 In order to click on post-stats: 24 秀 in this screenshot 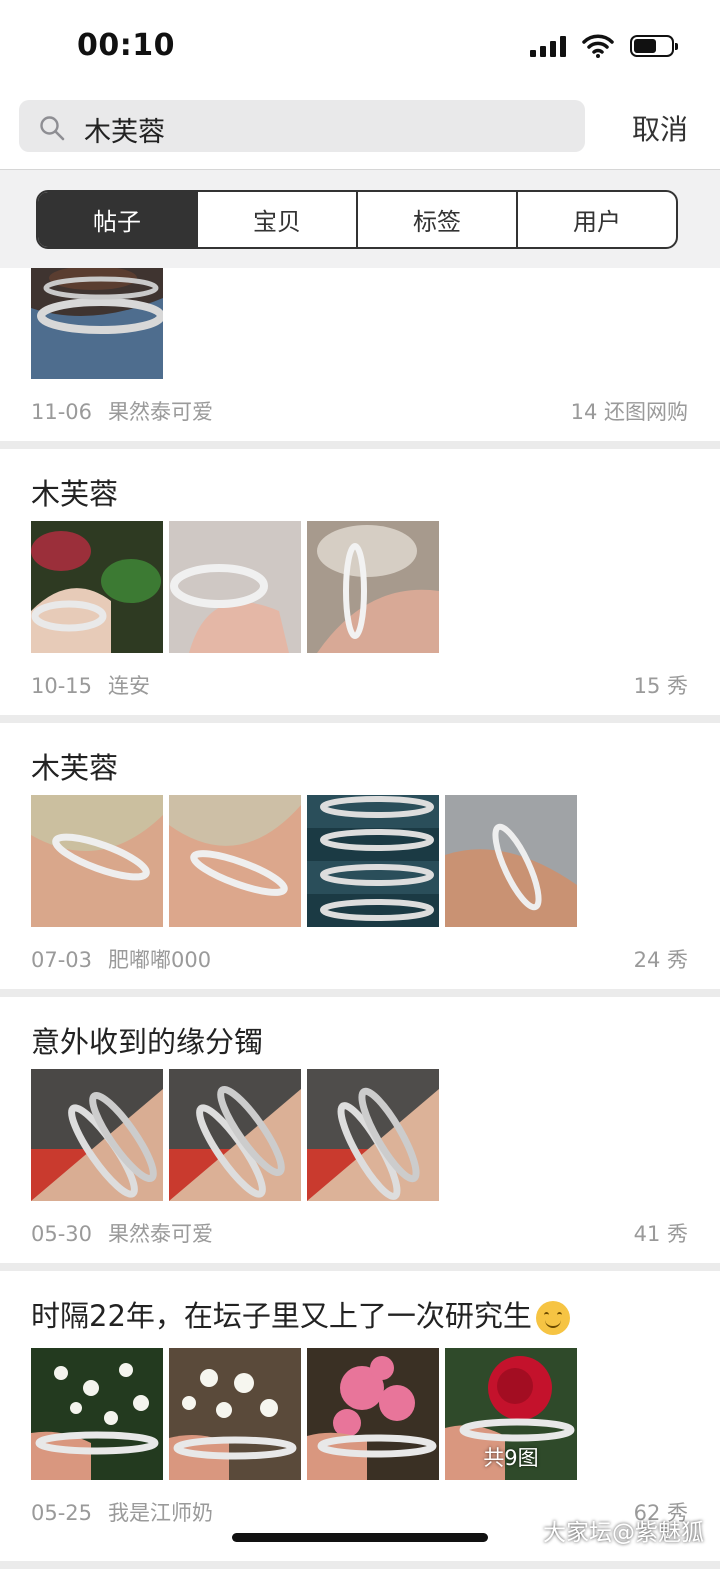, I will do `click(660, 960)`.